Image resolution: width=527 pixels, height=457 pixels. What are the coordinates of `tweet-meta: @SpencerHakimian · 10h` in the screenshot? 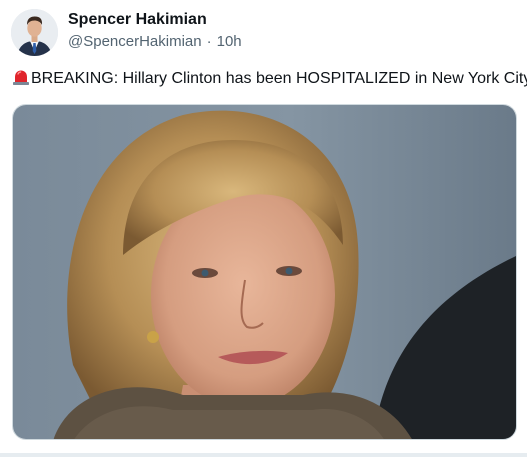 It's located at (155, 41).